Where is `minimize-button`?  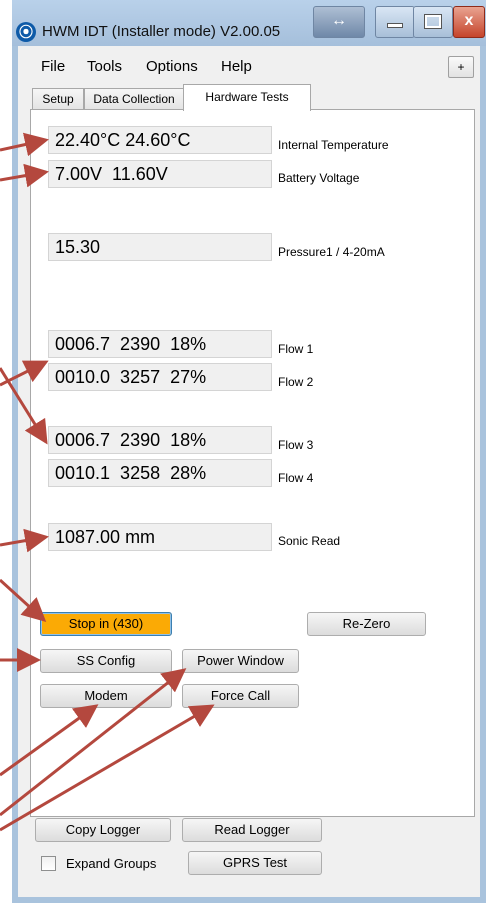 minimize-button is located at coordinates (395, 22).